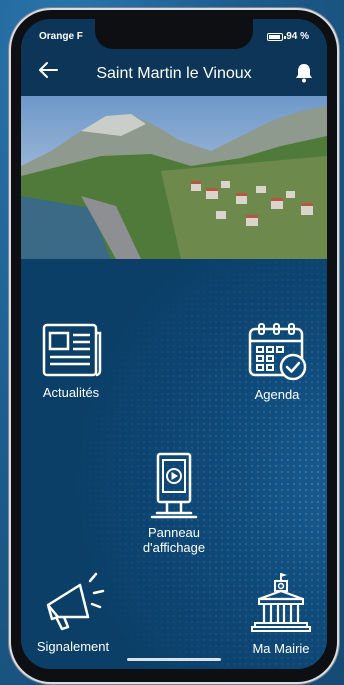 This screenshot has height=685, width=344. What do you see at coordinates (174, 57) in the screenshot?
I see `app-header: Orange F 94 % Saint Martin le Vinoux` at bounding box center [174, 57].